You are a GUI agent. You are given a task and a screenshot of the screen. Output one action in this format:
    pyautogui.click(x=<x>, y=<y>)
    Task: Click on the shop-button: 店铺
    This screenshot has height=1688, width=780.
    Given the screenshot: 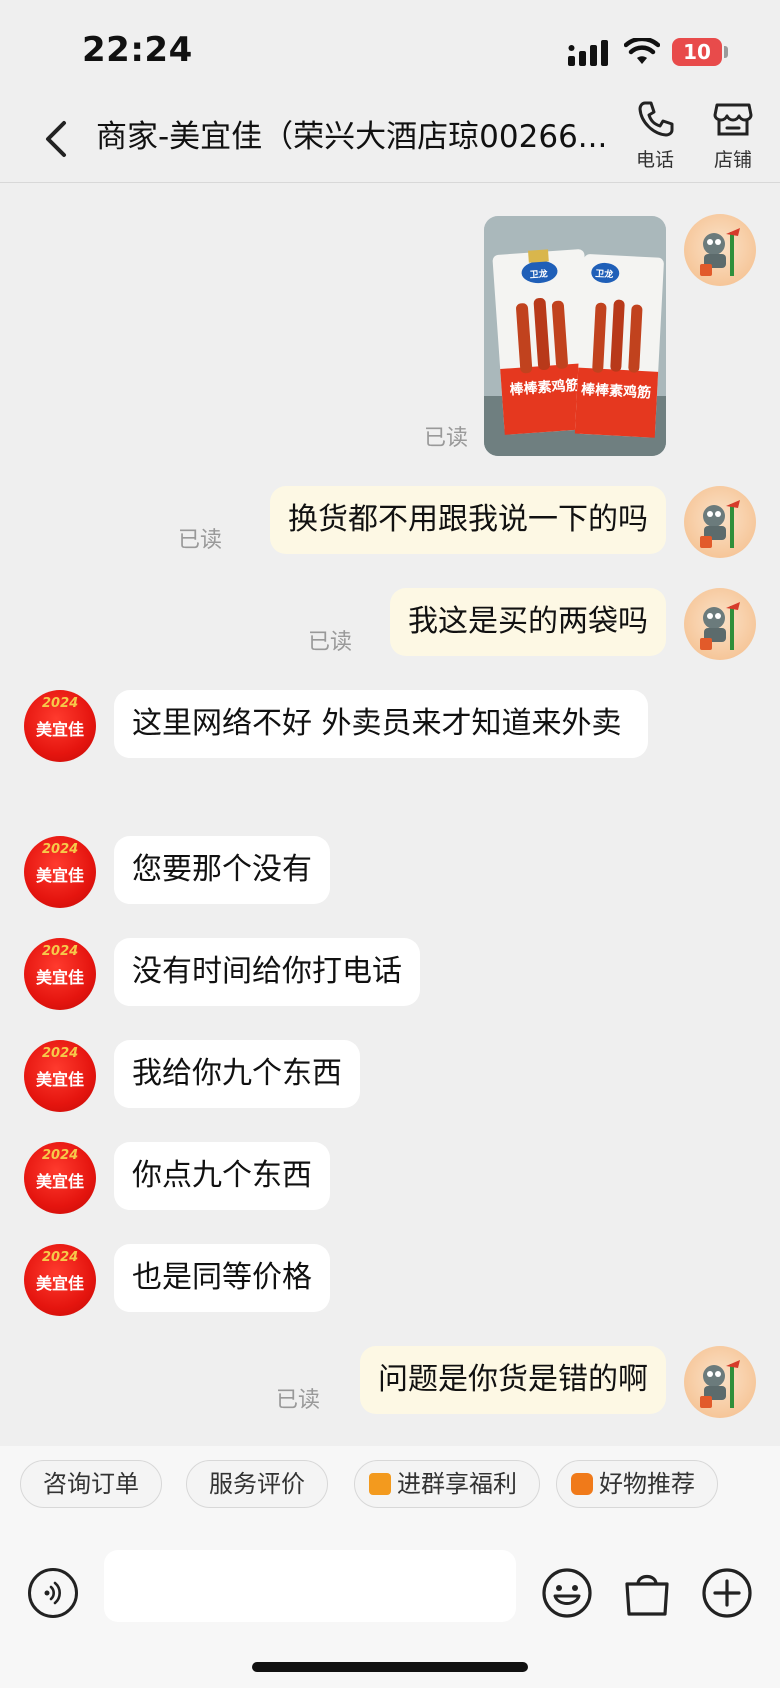 What is the action you would take?
    pyautogui.click(x=733, y=138)
    